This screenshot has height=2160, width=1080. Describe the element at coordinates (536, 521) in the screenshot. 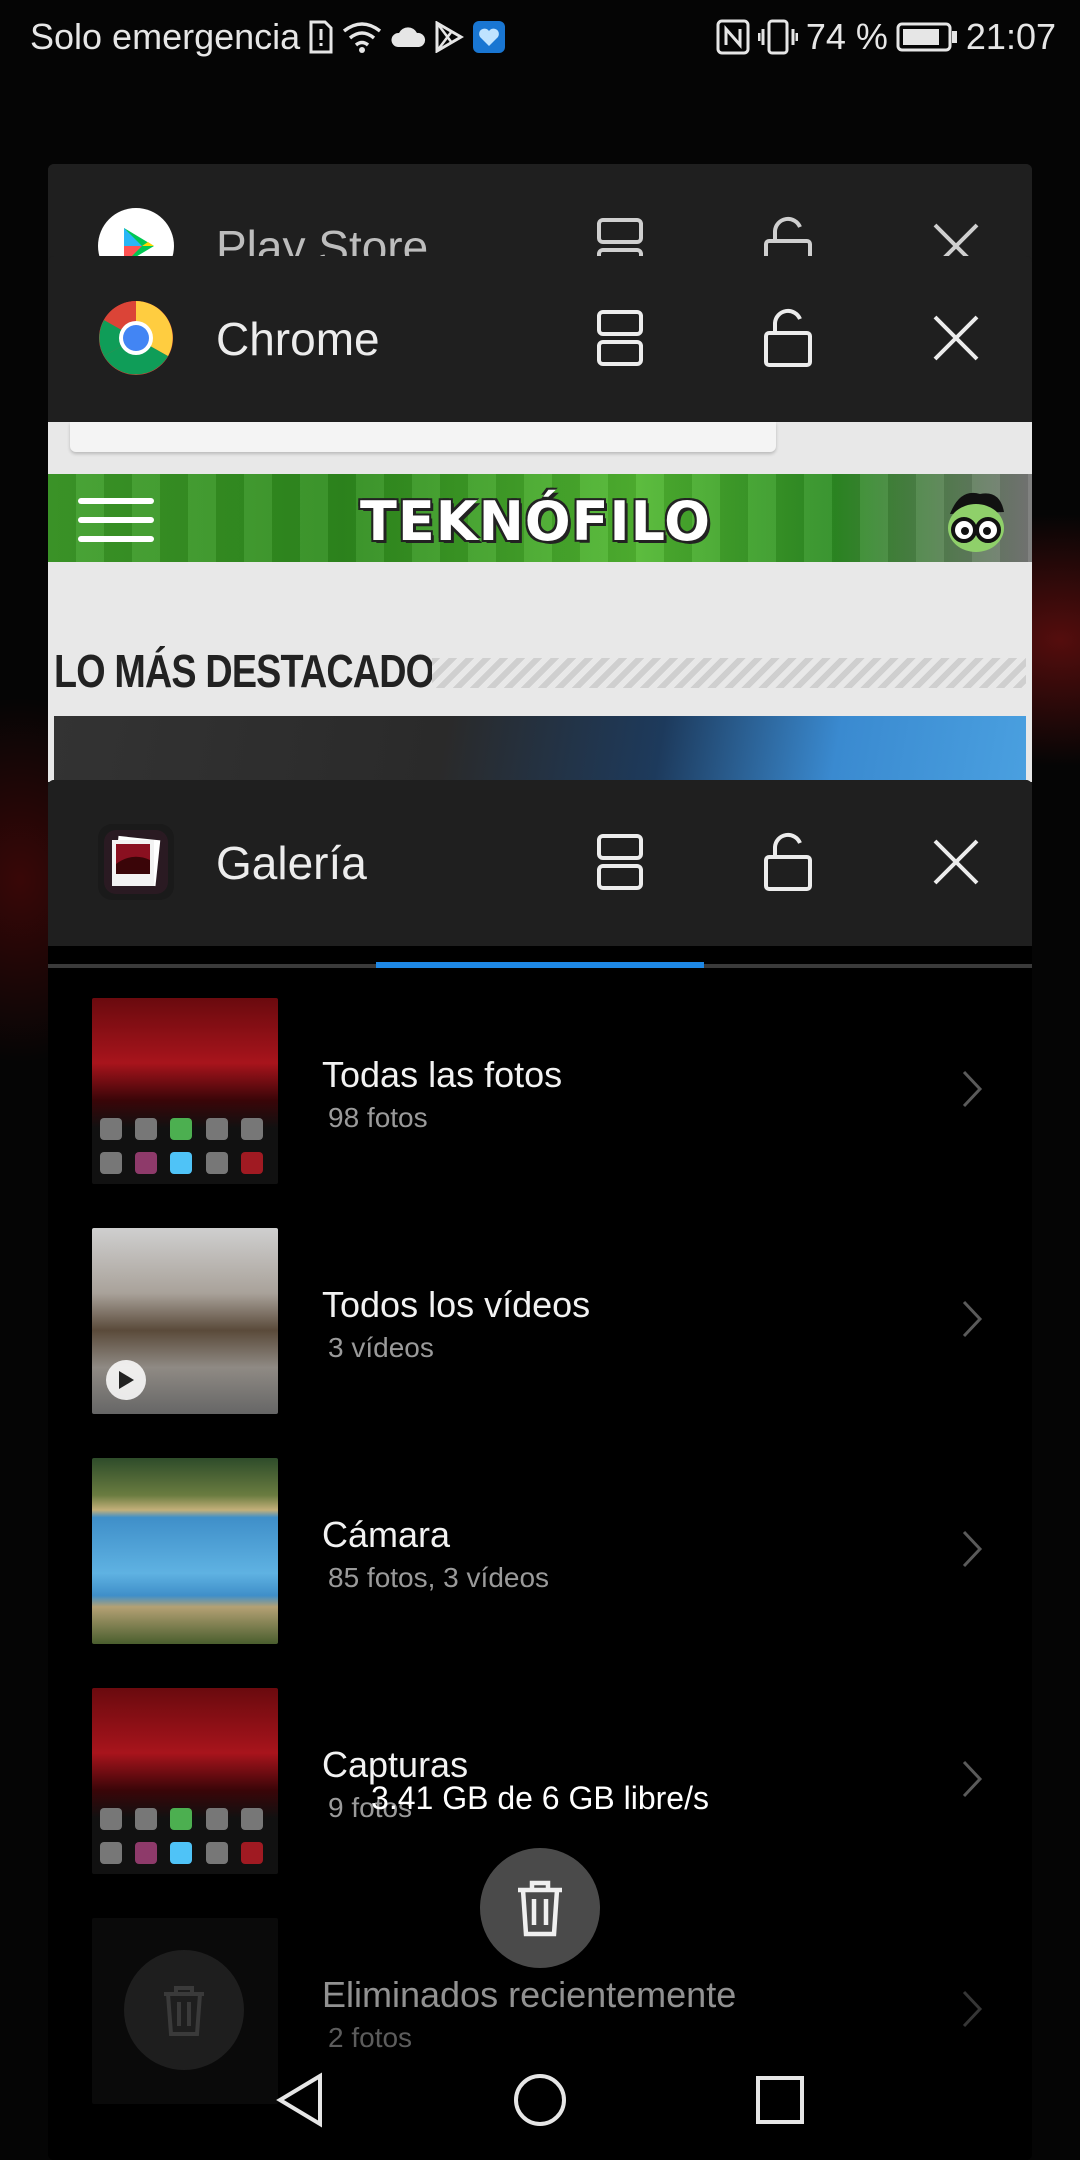

I see `site-logo: TEKNÓFILO` at that location.